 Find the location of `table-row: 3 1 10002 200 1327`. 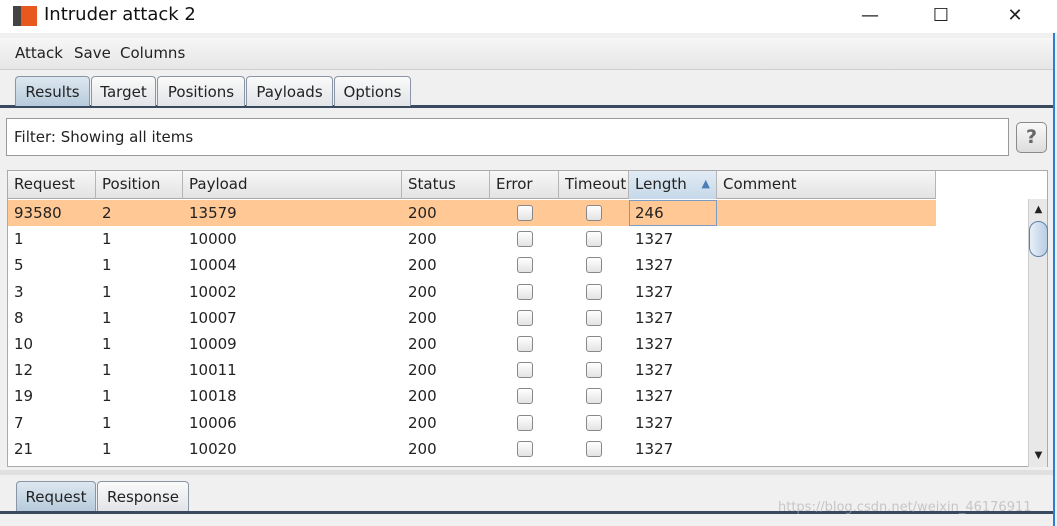

table-row: 3 1 10002 200 1327 is located at coordinates (472, 292).